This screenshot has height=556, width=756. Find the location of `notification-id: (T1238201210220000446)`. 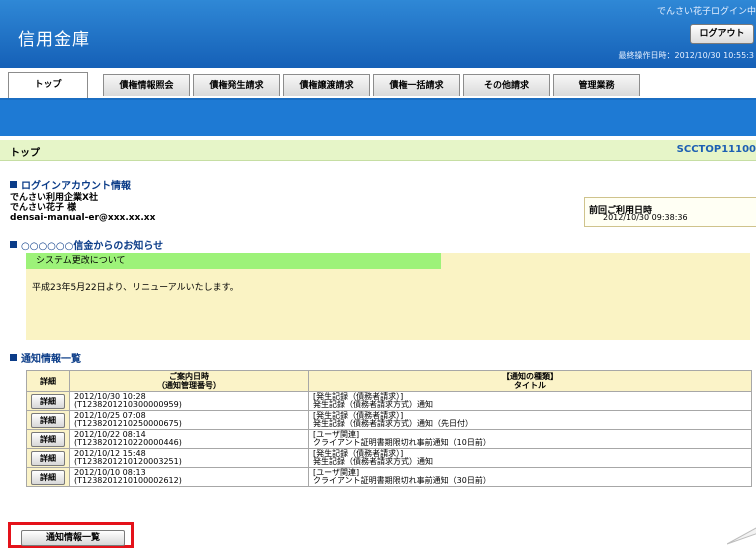

notification-id: (T1238201210220000446) is located at coordinates (128, 442).